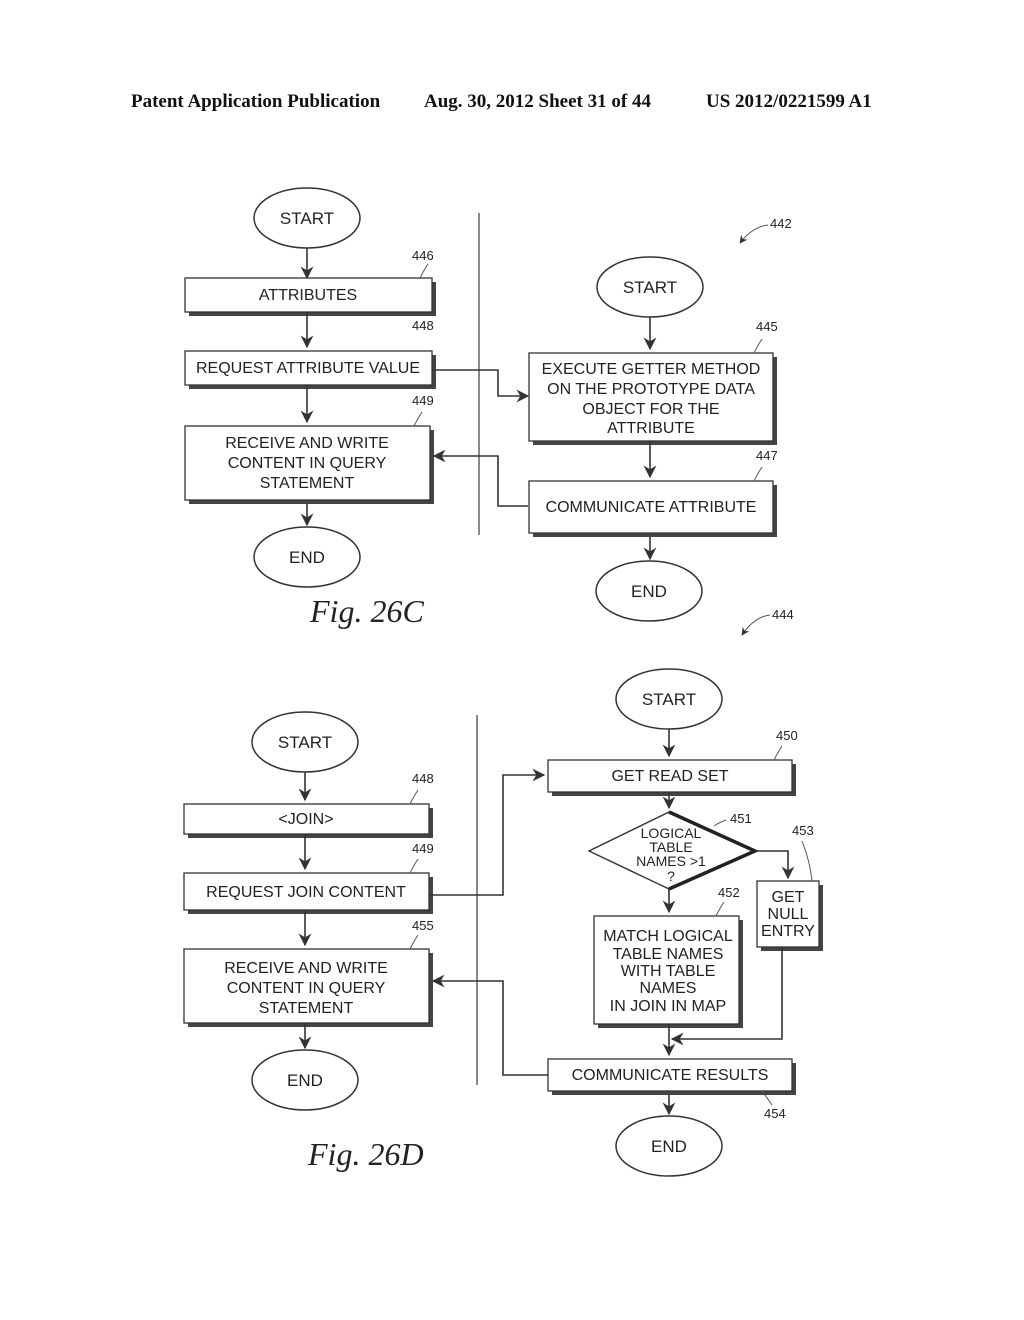 This screenshot has height=1320, width=1024. I want to click on ref-number: 445, so click(767, 326).